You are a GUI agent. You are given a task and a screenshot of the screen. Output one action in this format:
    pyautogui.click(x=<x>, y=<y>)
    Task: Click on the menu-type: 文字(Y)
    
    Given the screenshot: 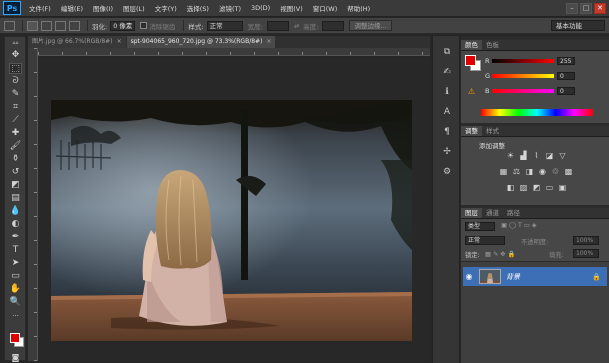 What is the action you would take?
    pyautogui.click(x=166, y=8)
    